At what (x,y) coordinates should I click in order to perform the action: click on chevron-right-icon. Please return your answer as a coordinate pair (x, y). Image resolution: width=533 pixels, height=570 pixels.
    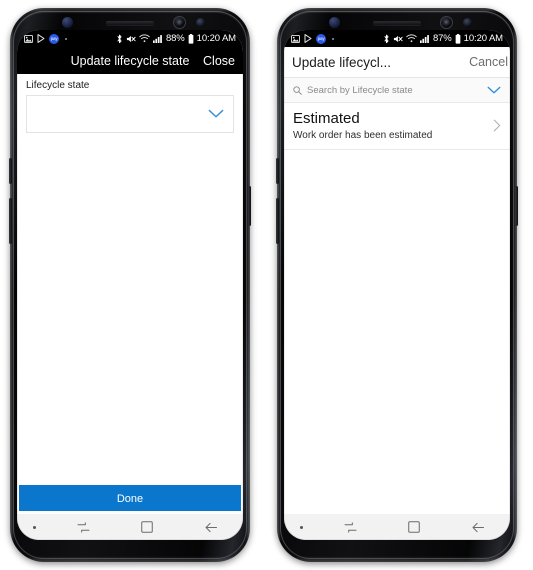
    Looking at the image, I should click on (497, 125).